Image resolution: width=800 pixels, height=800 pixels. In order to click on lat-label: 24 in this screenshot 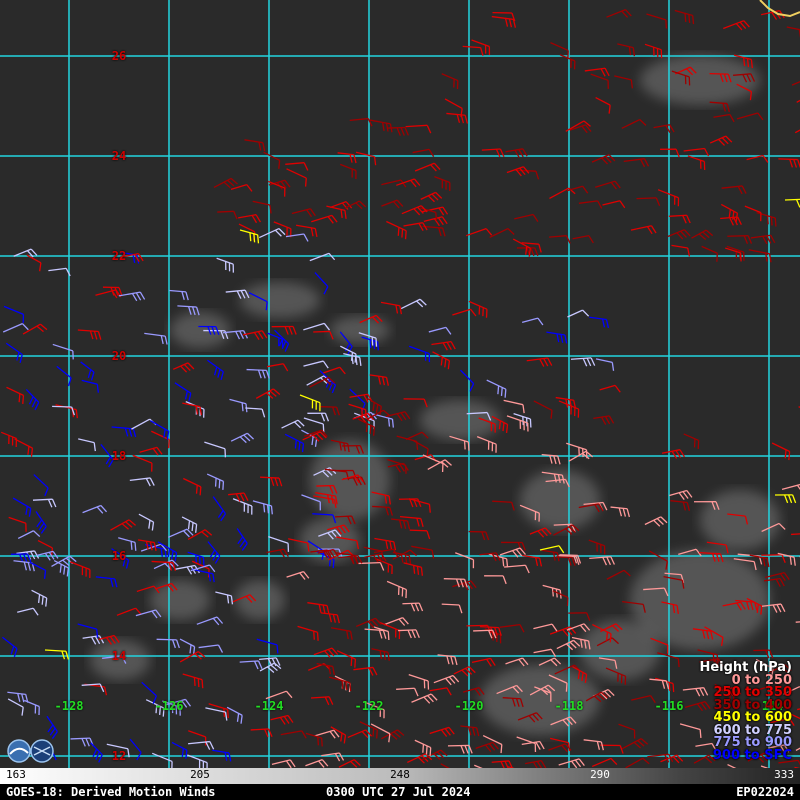, I will do `click(119, 156)`.